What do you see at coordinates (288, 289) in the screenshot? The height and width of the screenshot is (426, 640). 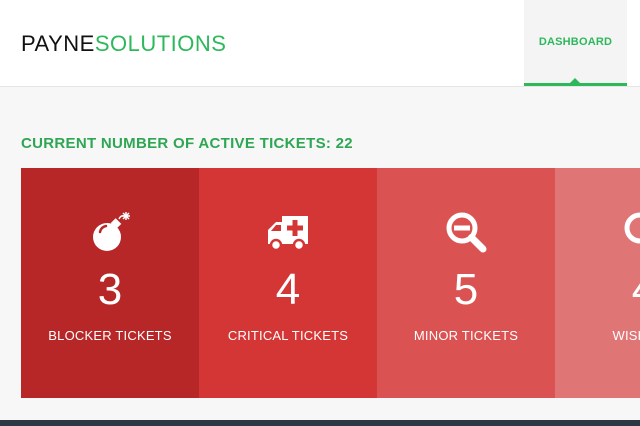 I see `critical-count: 4` at bounding box center [288, 289].